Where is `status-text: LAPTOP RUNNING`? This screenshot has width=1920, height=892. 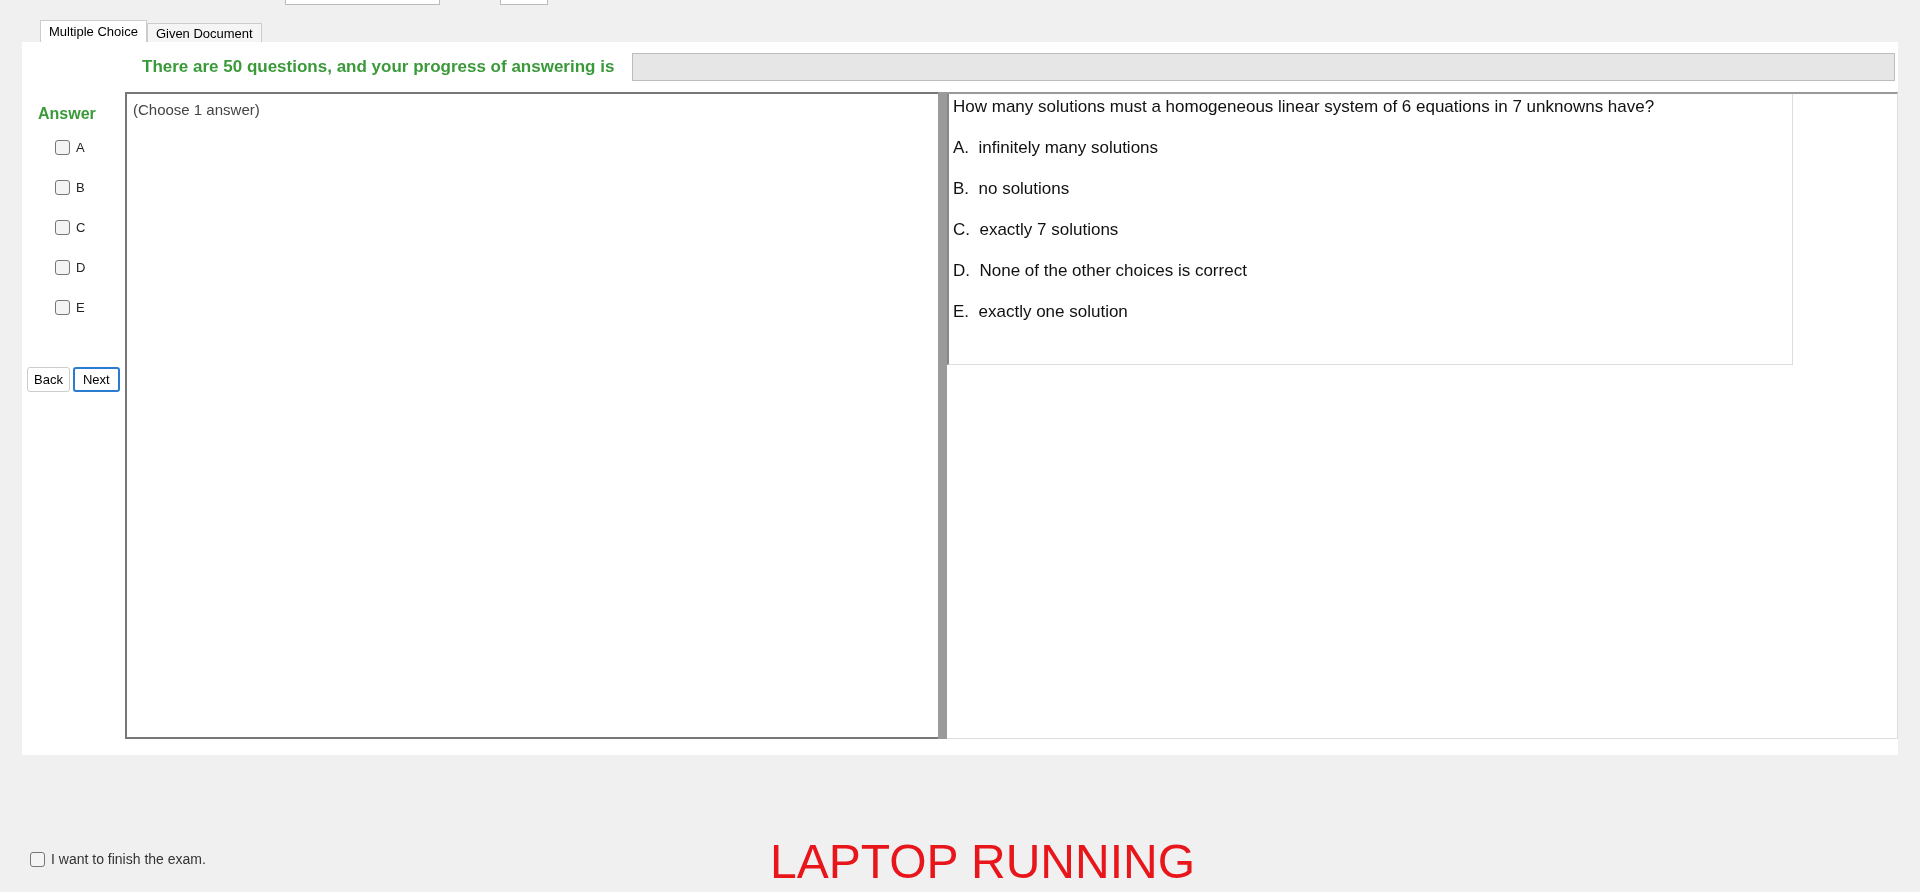
status-text: LAPTOP RUNNING is located at coordinates (982, 862).